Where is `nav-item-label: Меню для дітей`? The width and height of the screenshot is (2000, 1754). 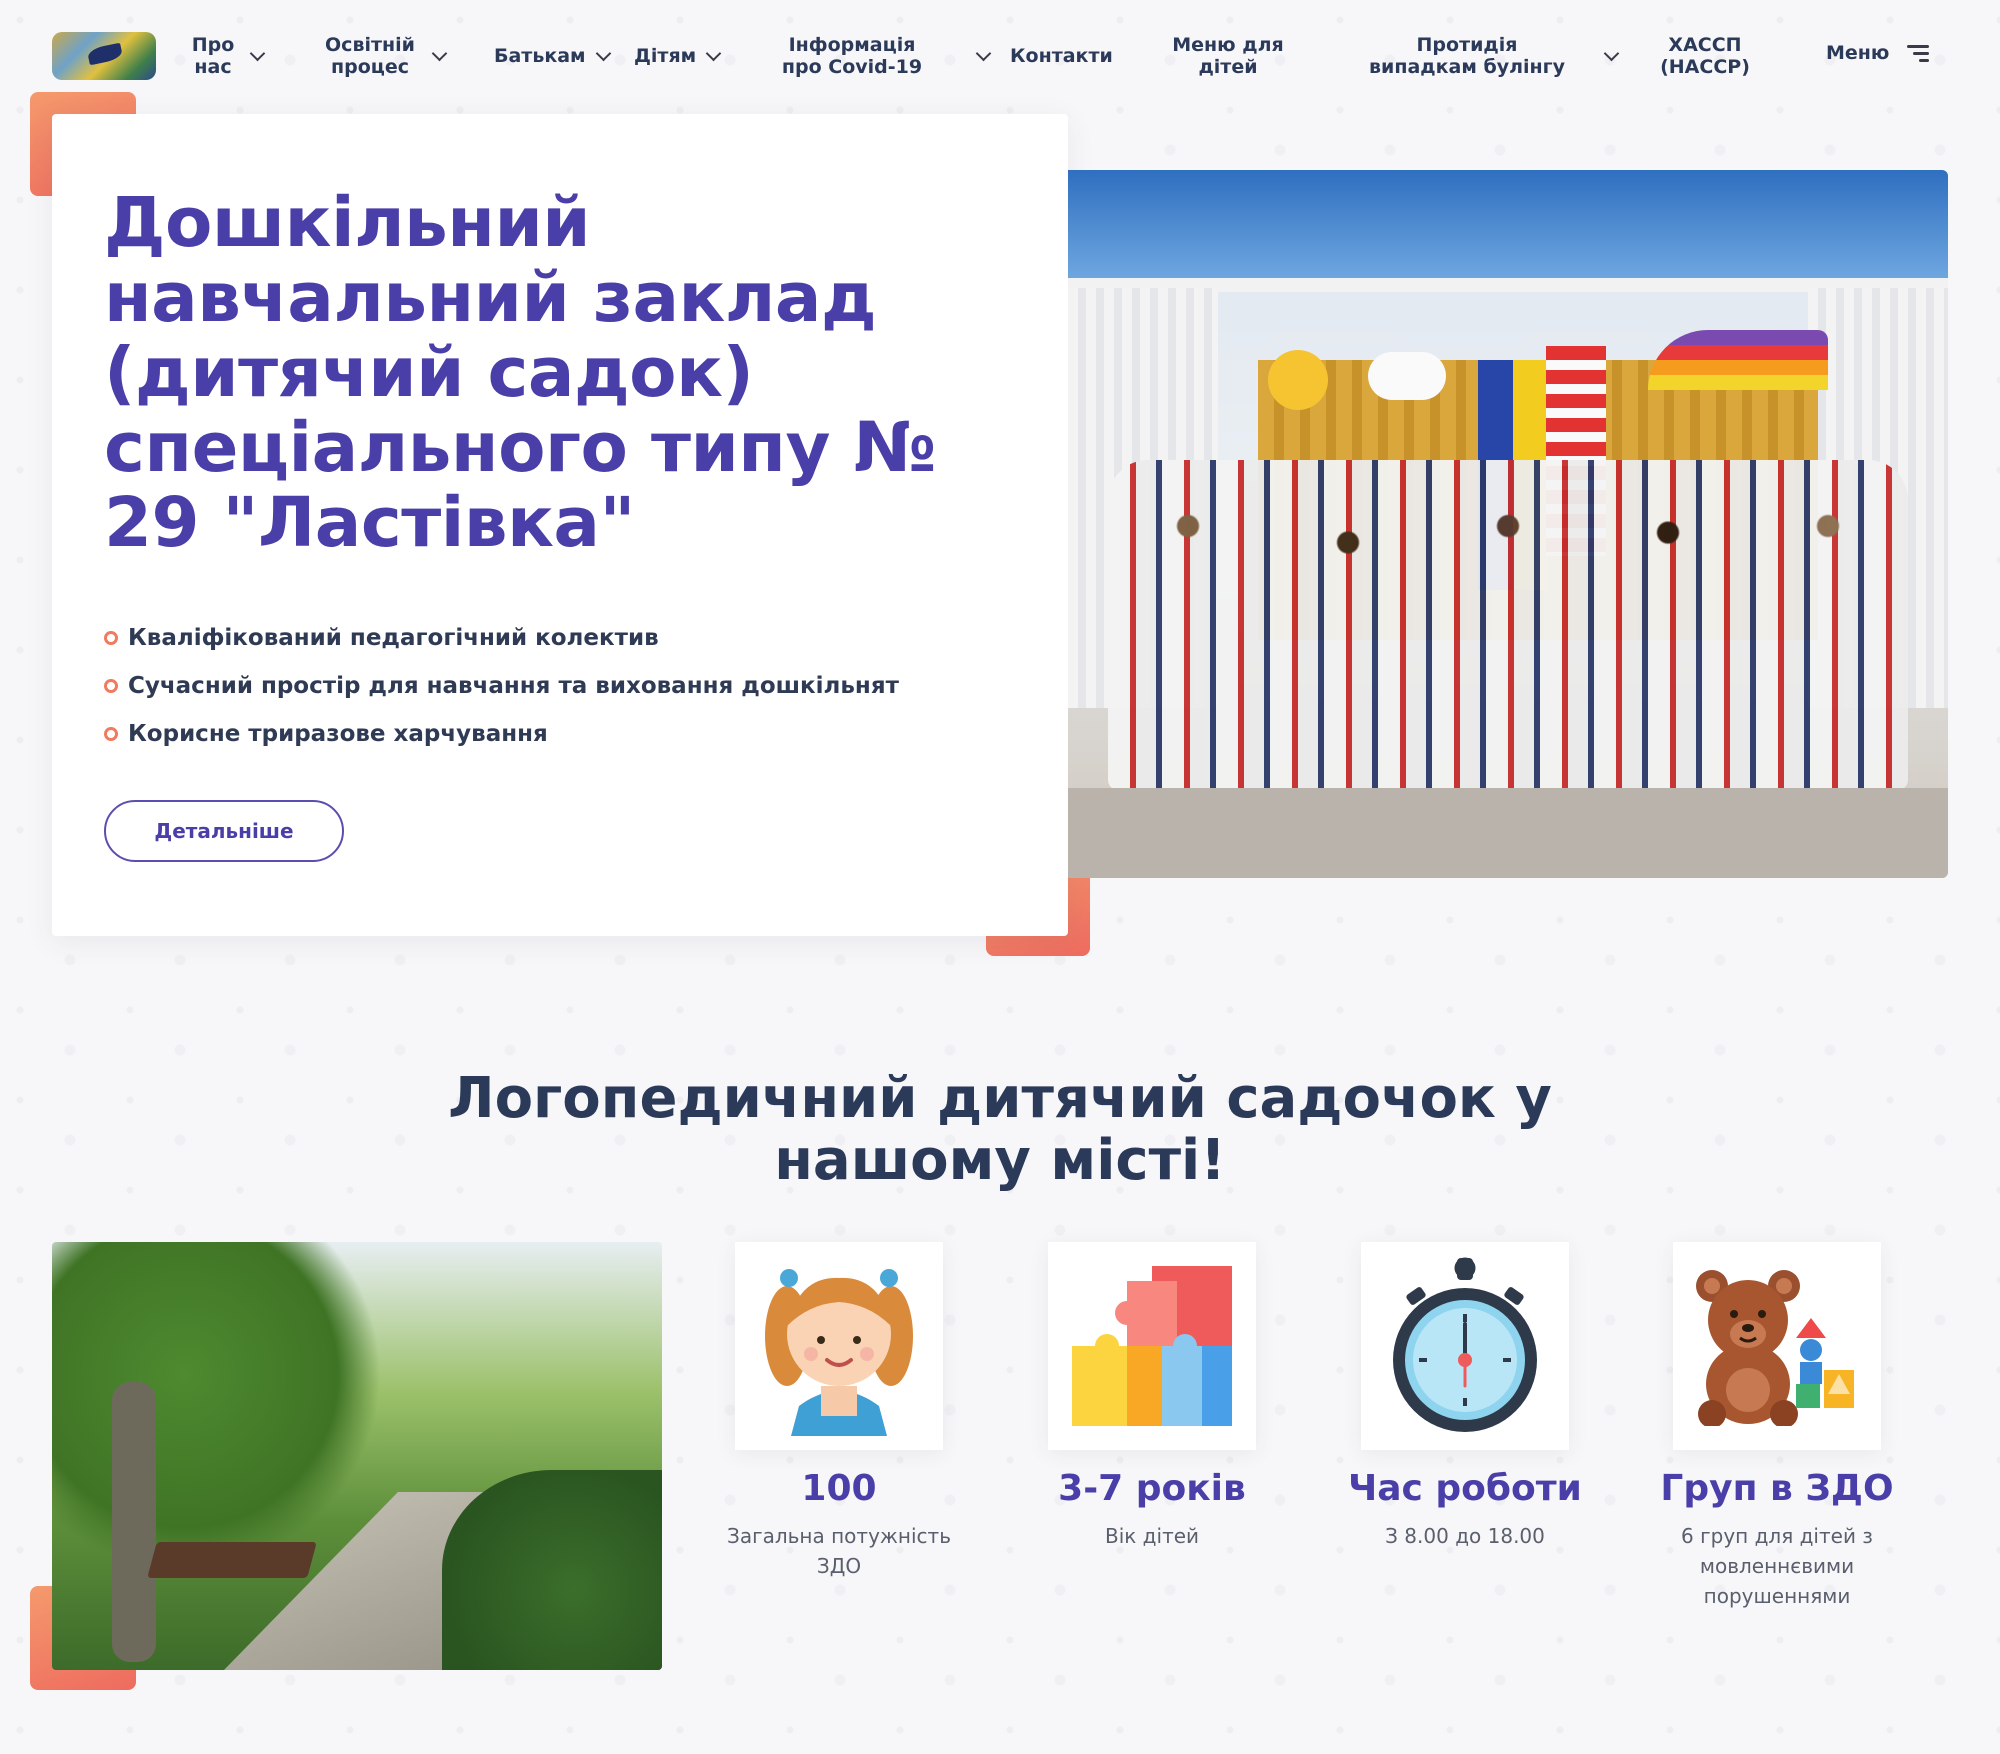
nav-item-label: Меню для дітей is located at coordinates (1228, 56).